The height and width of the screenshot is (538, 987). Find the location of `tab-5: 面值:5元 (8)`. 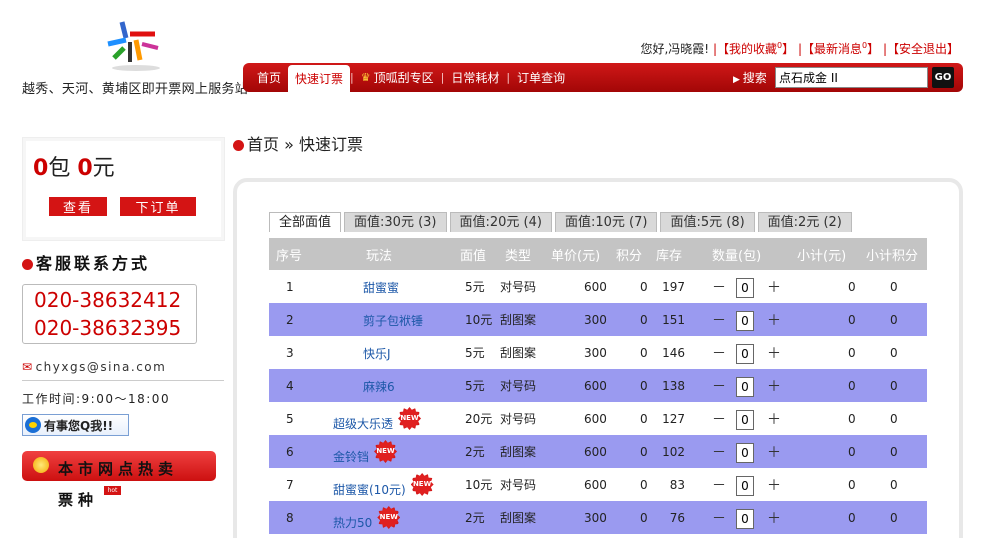

tab-5: 面值:5元 (8) is located at coordinates (707, 222).